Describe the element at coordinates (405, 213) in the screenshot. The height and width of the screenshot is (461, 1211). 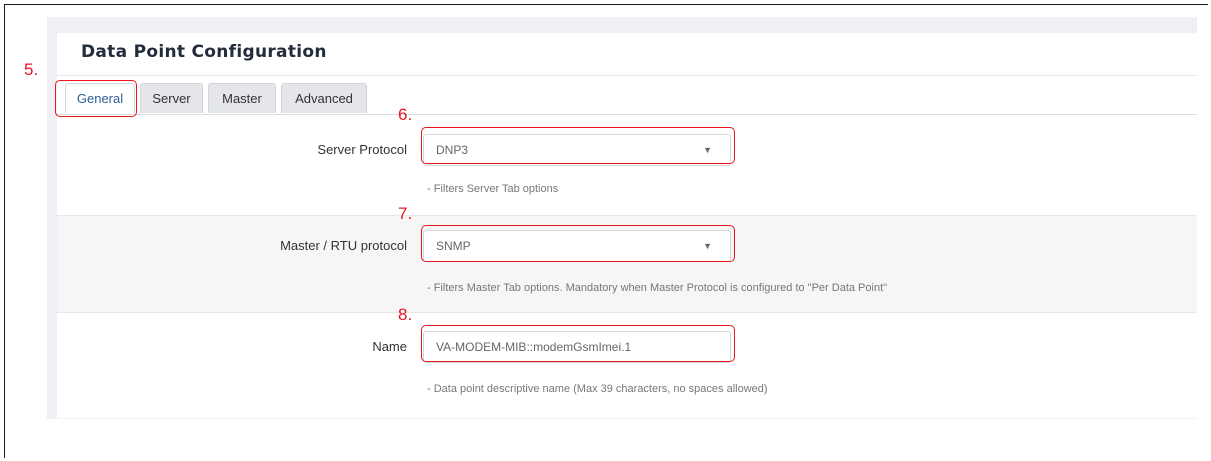
I see `annotation-step-7: 7.` at that location.